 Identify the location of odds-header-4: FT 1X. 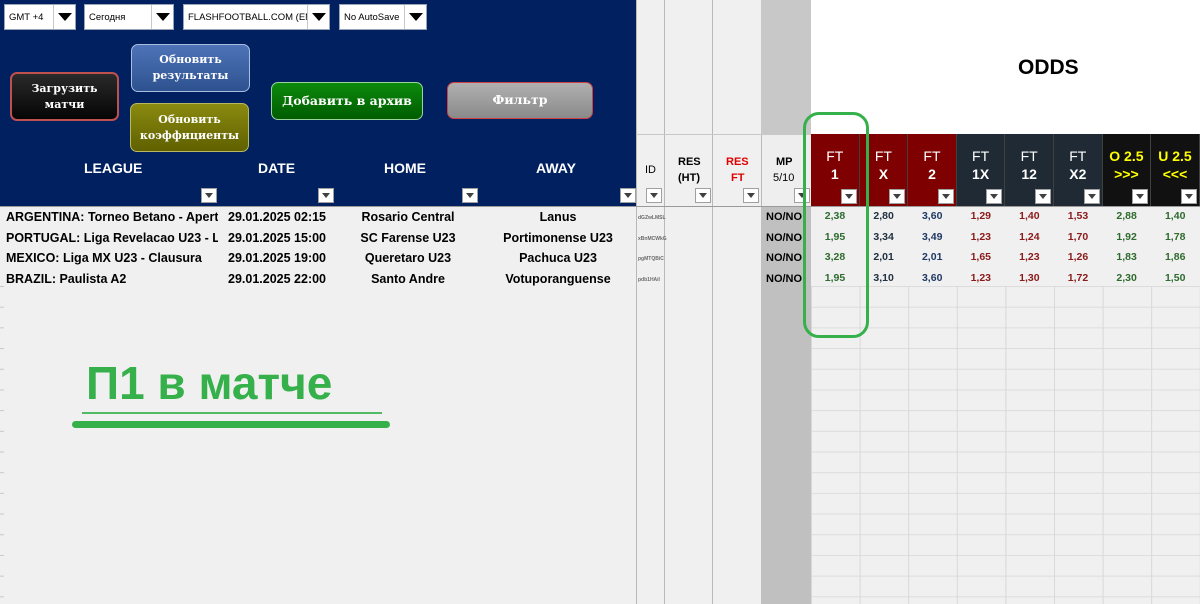
(981, 170).